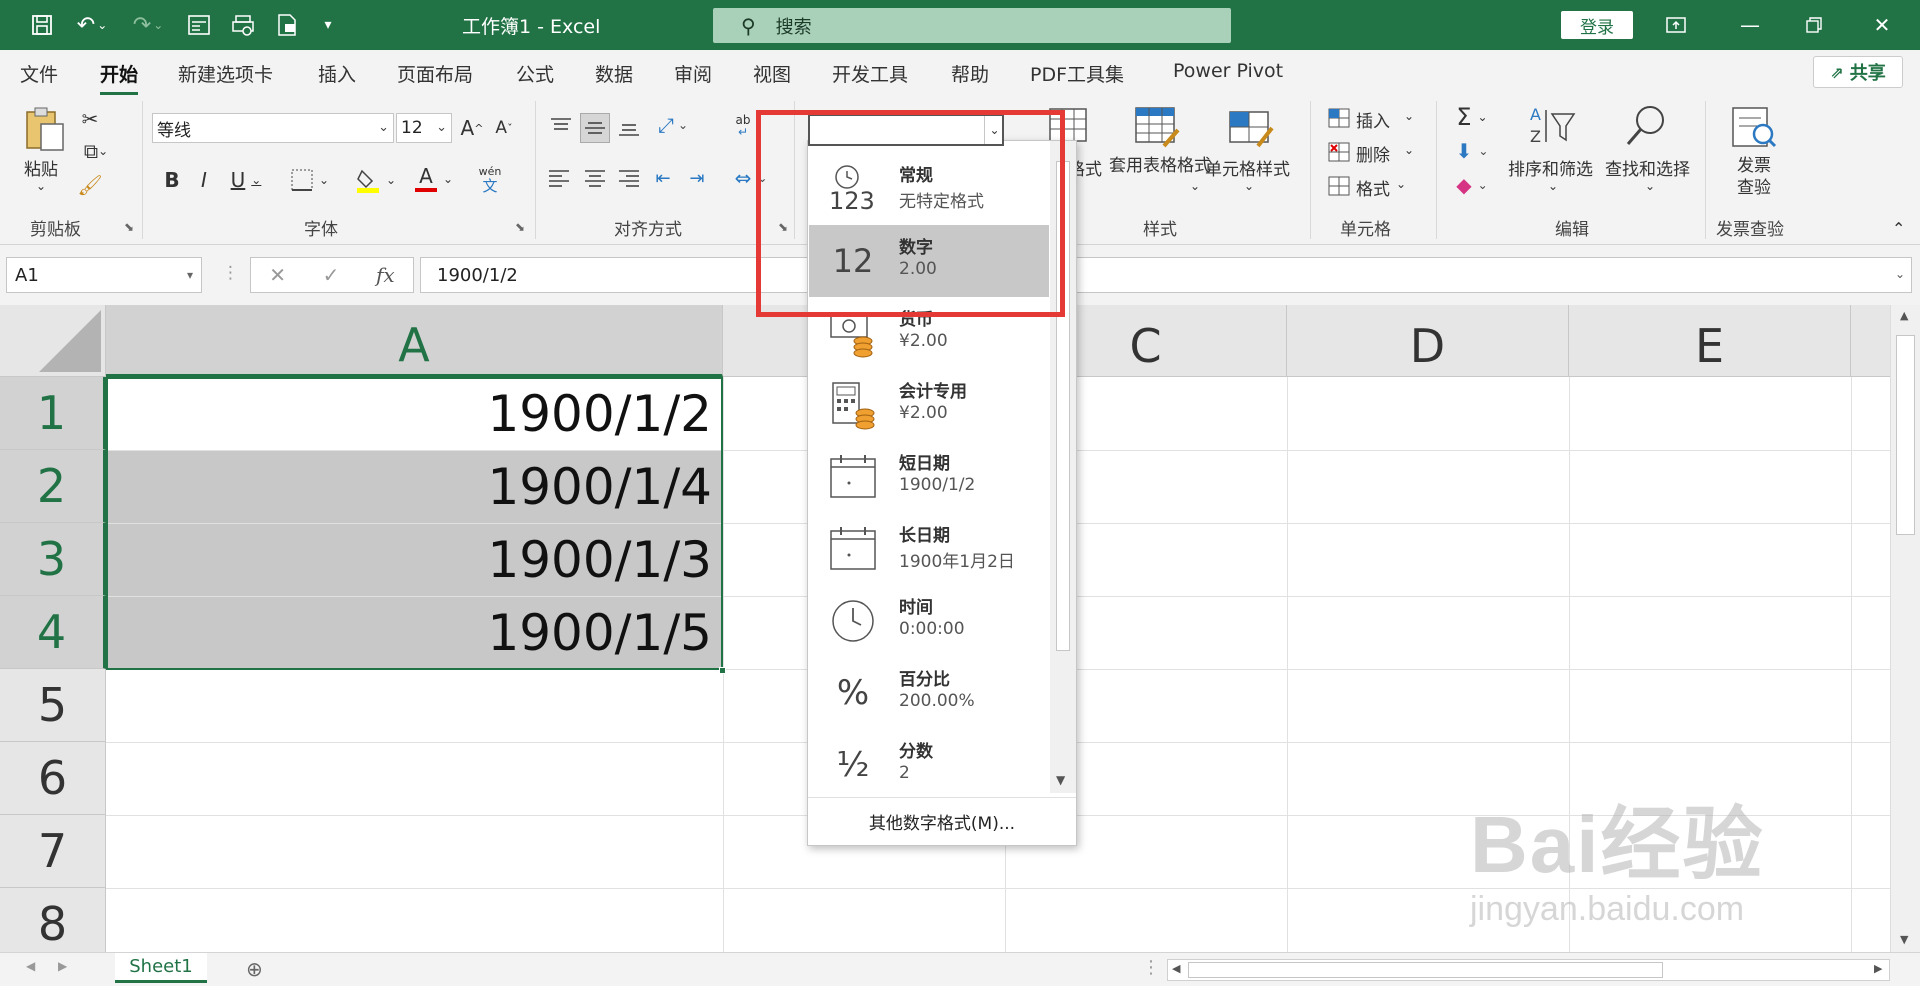 This screenshot has height=986, width=1920. Describe the element at coordinates (243, 25) in the screenshot. I see `print-preview-icon` at that location.